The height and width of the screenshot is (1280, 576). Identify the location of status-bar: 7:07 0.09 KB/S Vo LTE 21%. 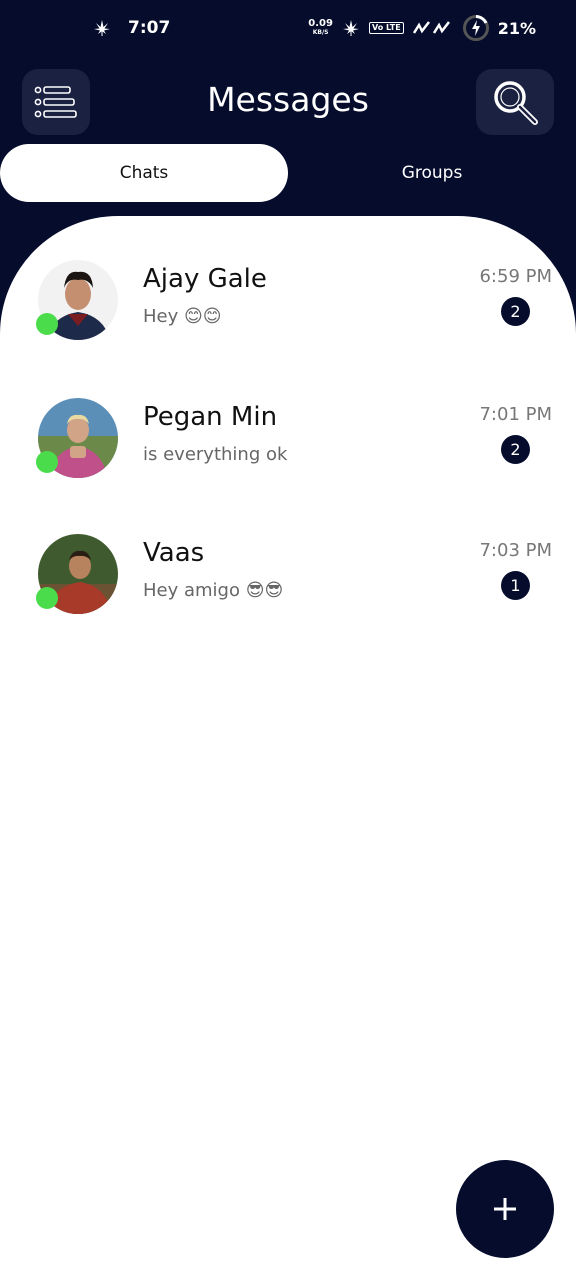
(288, 29).